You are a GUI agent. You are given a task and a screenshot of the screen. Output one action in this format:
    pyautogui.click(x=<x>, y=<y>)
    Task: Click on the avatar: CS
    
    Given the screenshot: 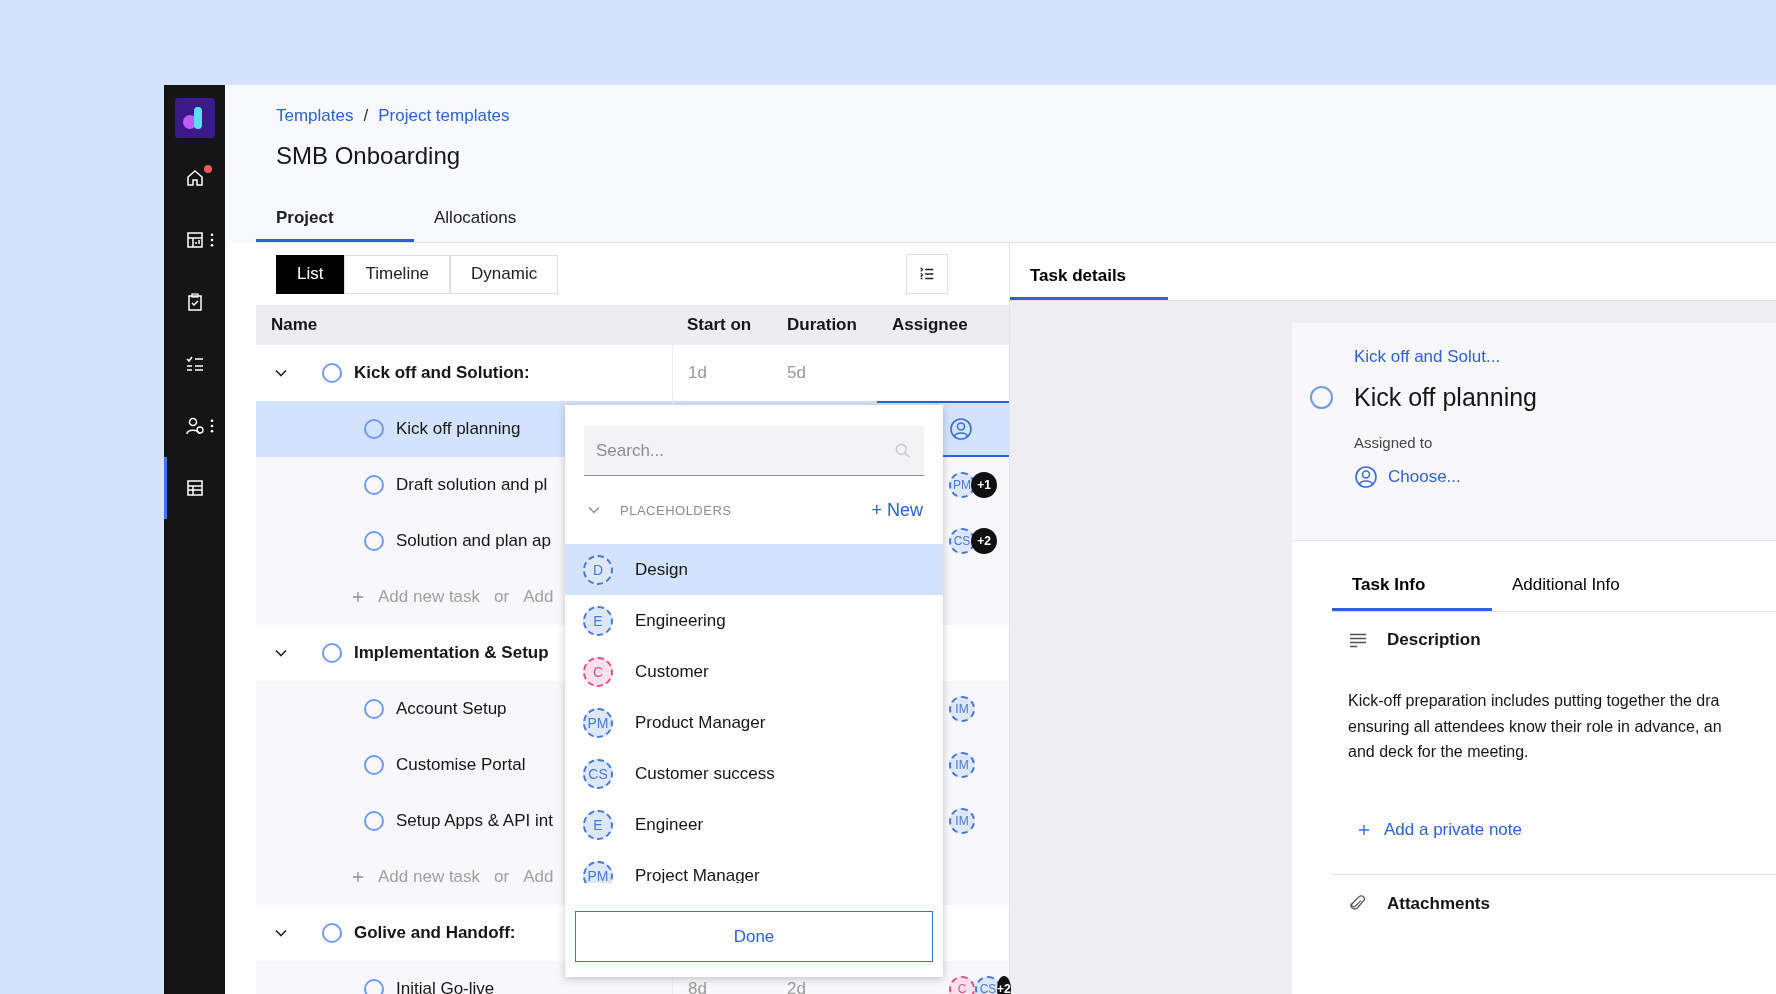 What is the action you would take?
    pyautogui.click(x=598, y=773)
    